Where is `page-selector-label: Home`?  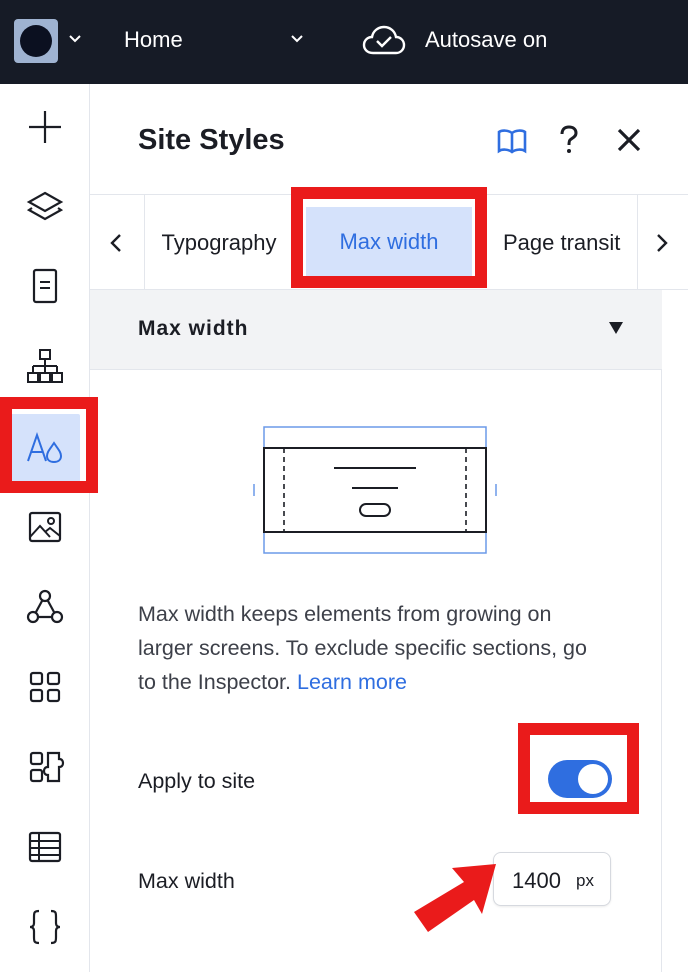 page-selector-label: Home is located at coordinates (153, 40).